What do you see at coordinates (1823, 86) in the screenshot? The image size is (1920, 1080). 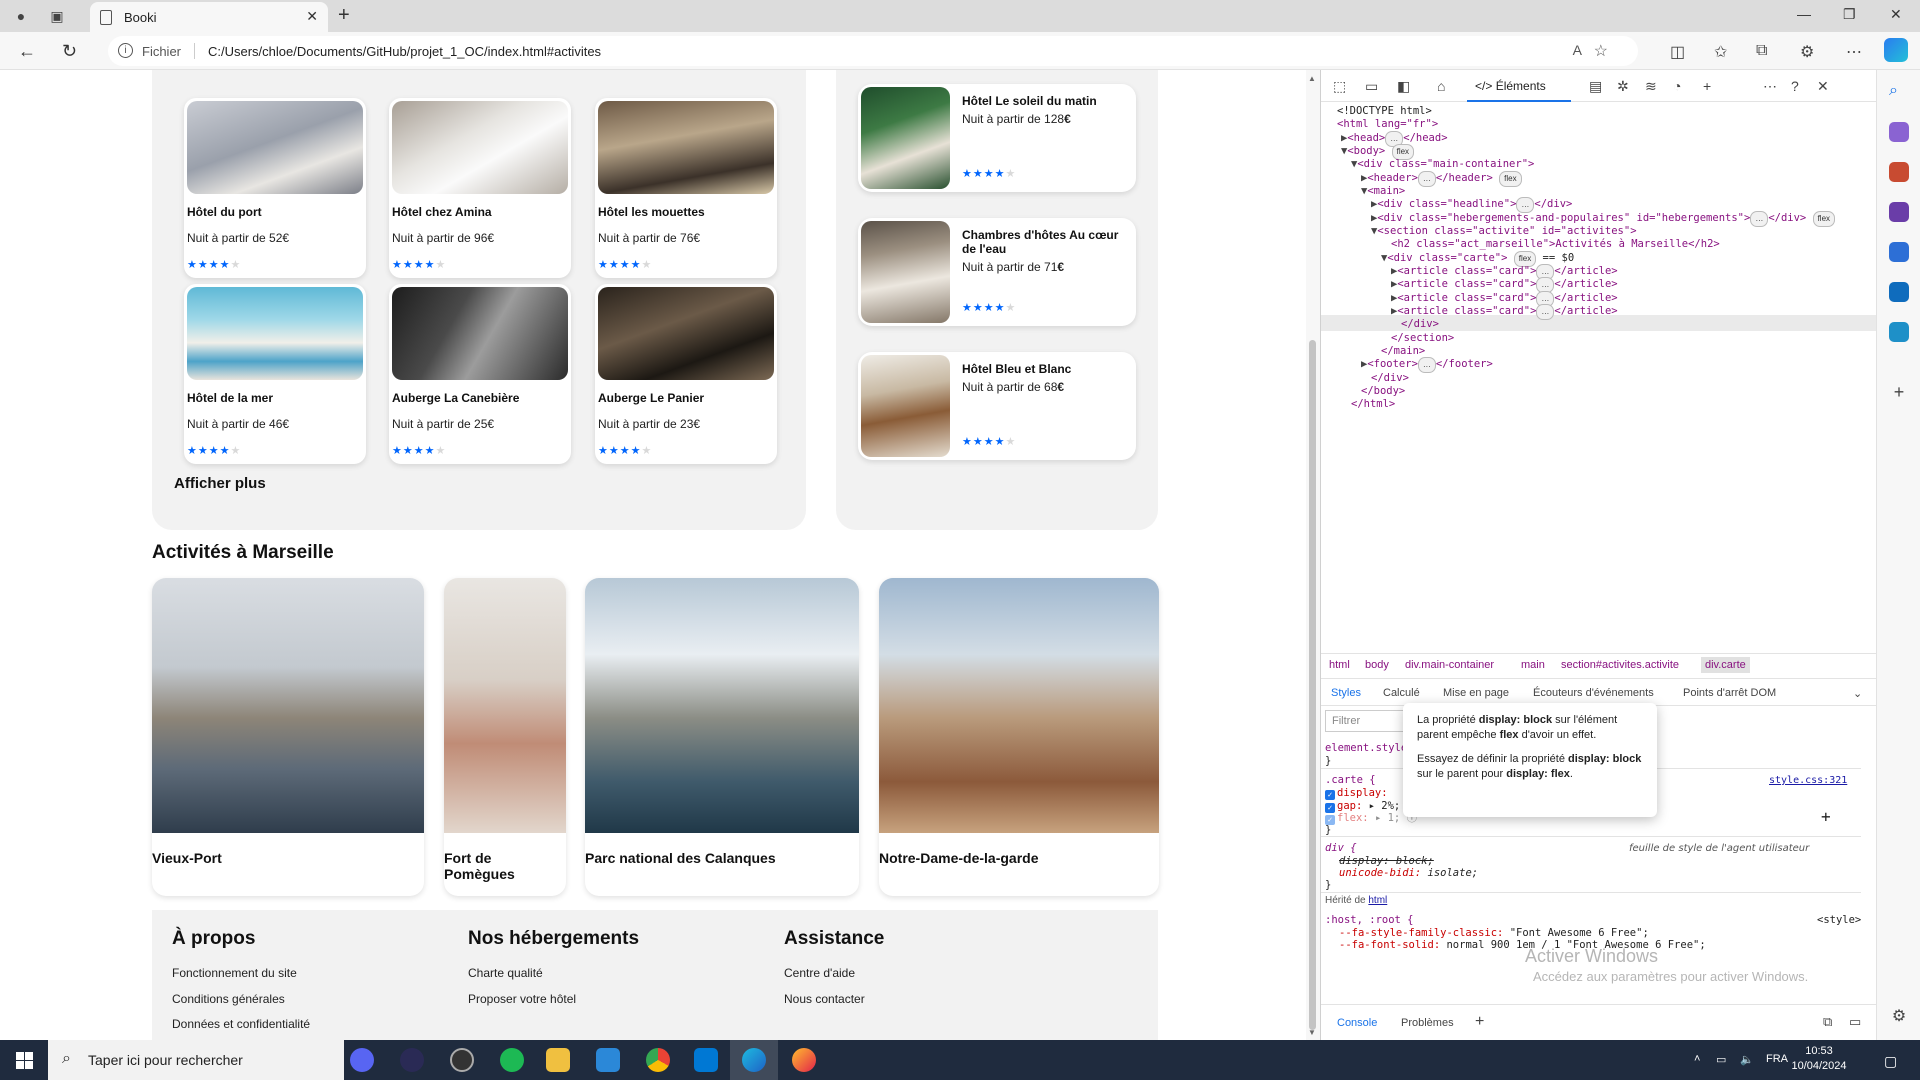 I see `close-devtools-icon: ✕` at bounding box center [1823, 86].